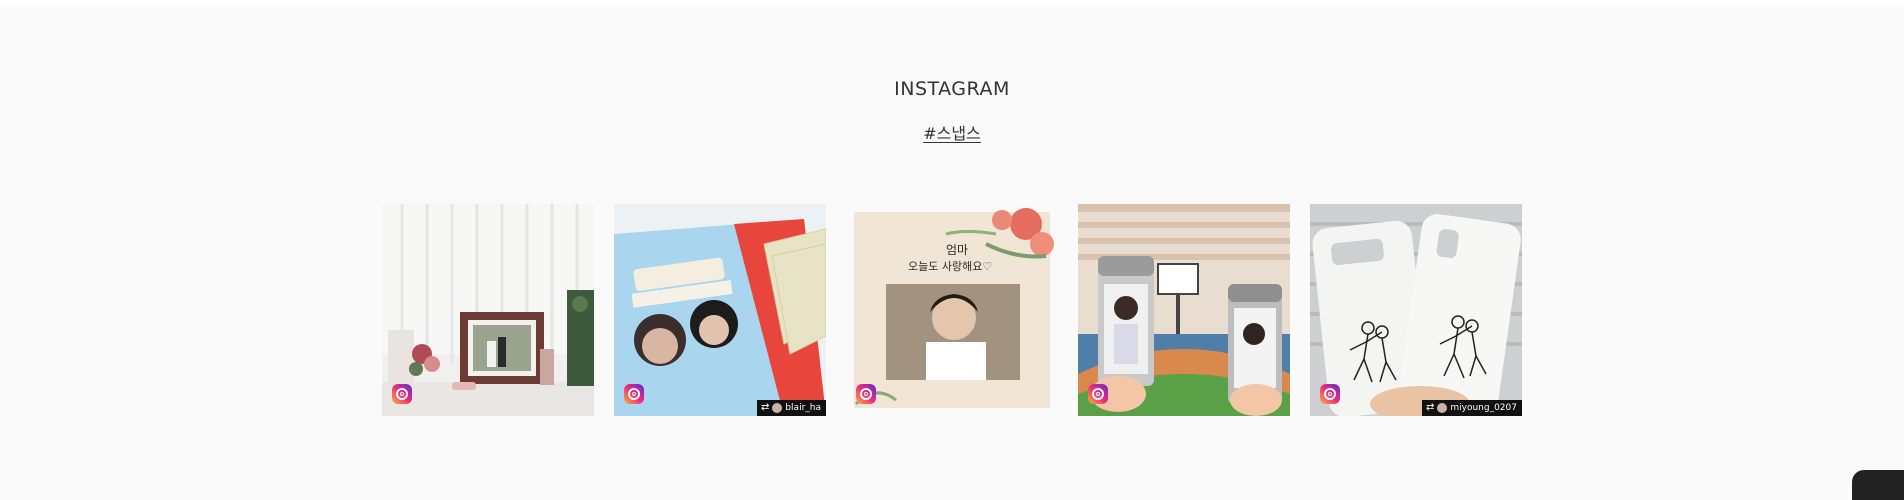  Describe the element at coordinates (803, 408) in the screenshot. I see `credit-username: blair_ha` at that location.